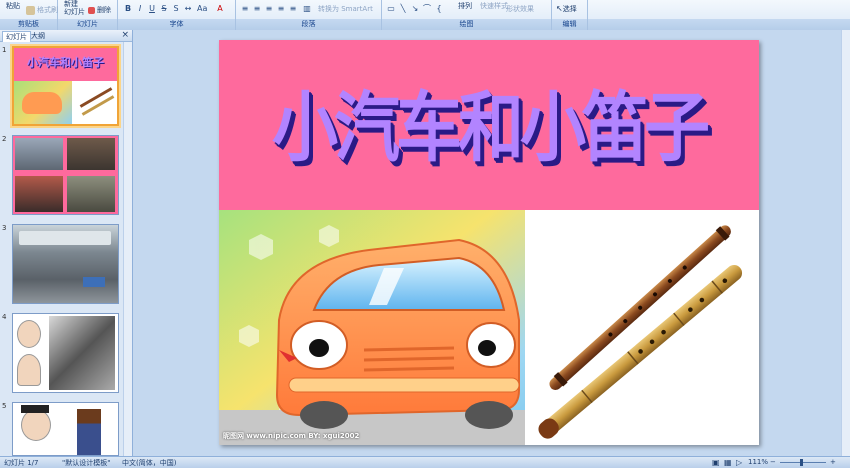 The image size is (850, 468). I want to click on shape-rect-icon: ▭, so click(391, 9).